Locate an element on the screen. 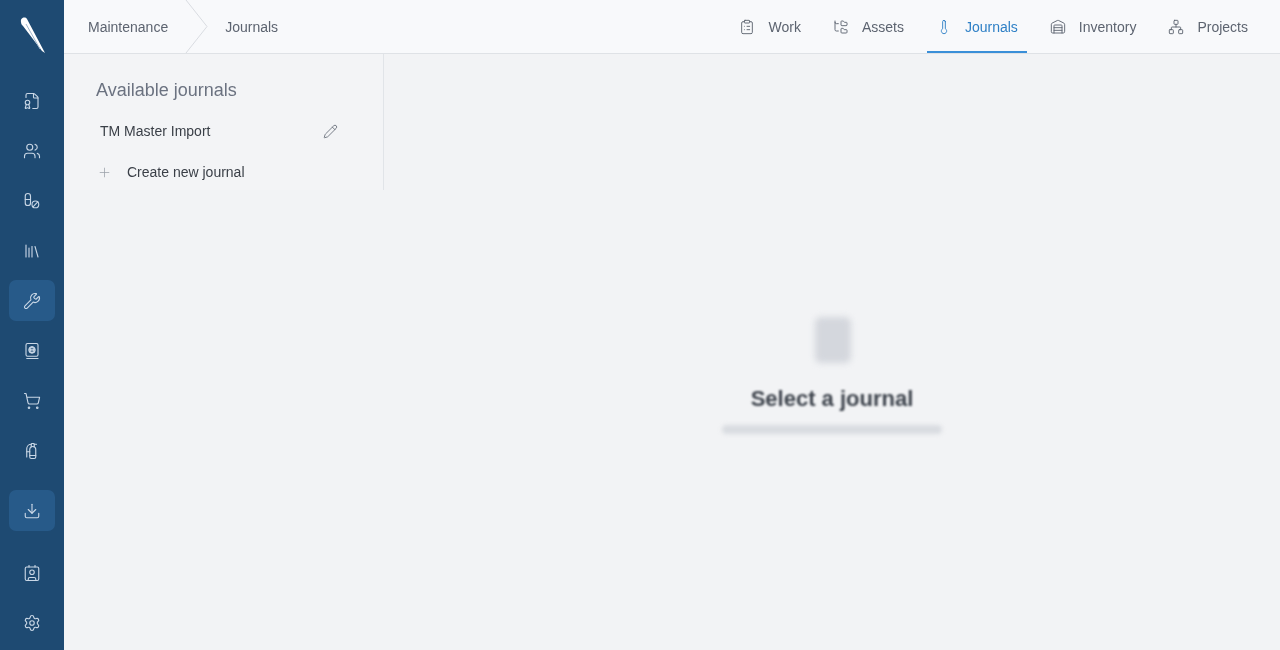  breadcrumb-link: Maintenance is located at coordinates (128, 26).